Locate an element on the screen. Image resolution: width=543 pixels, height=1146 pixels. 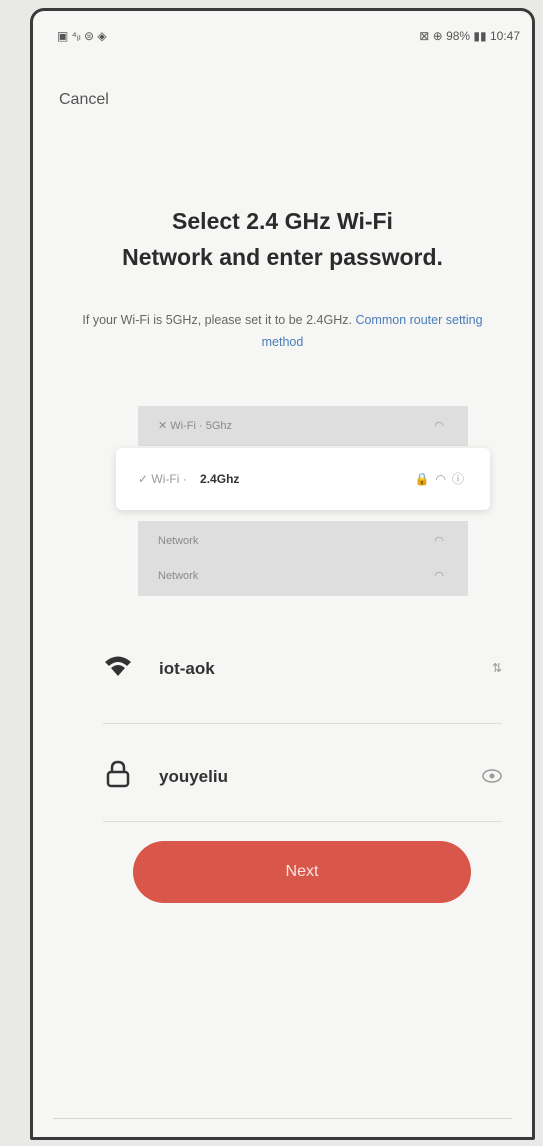
illustration-row-5g: ✕ Wi-Fi · 5Ghz ◠ is located at coordinates (303, 426).